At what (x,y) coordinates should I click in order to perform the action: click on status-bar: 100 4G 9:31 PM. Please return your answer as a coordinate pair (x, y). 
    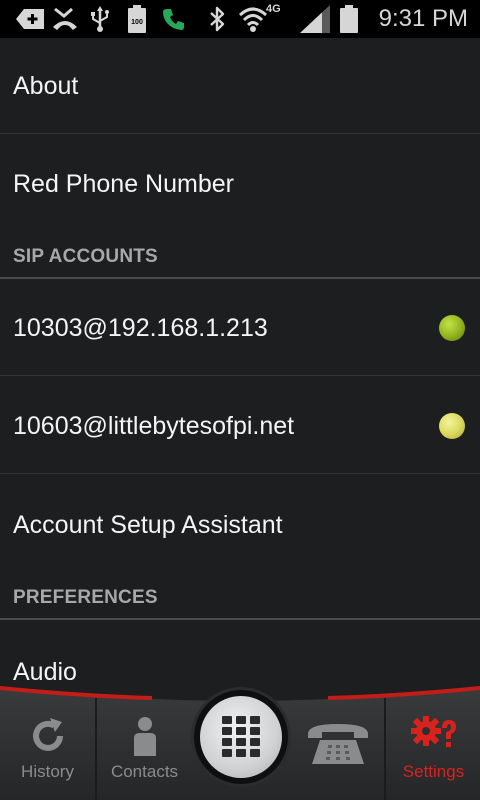
    Looking at the image, I should click on (240, 19).